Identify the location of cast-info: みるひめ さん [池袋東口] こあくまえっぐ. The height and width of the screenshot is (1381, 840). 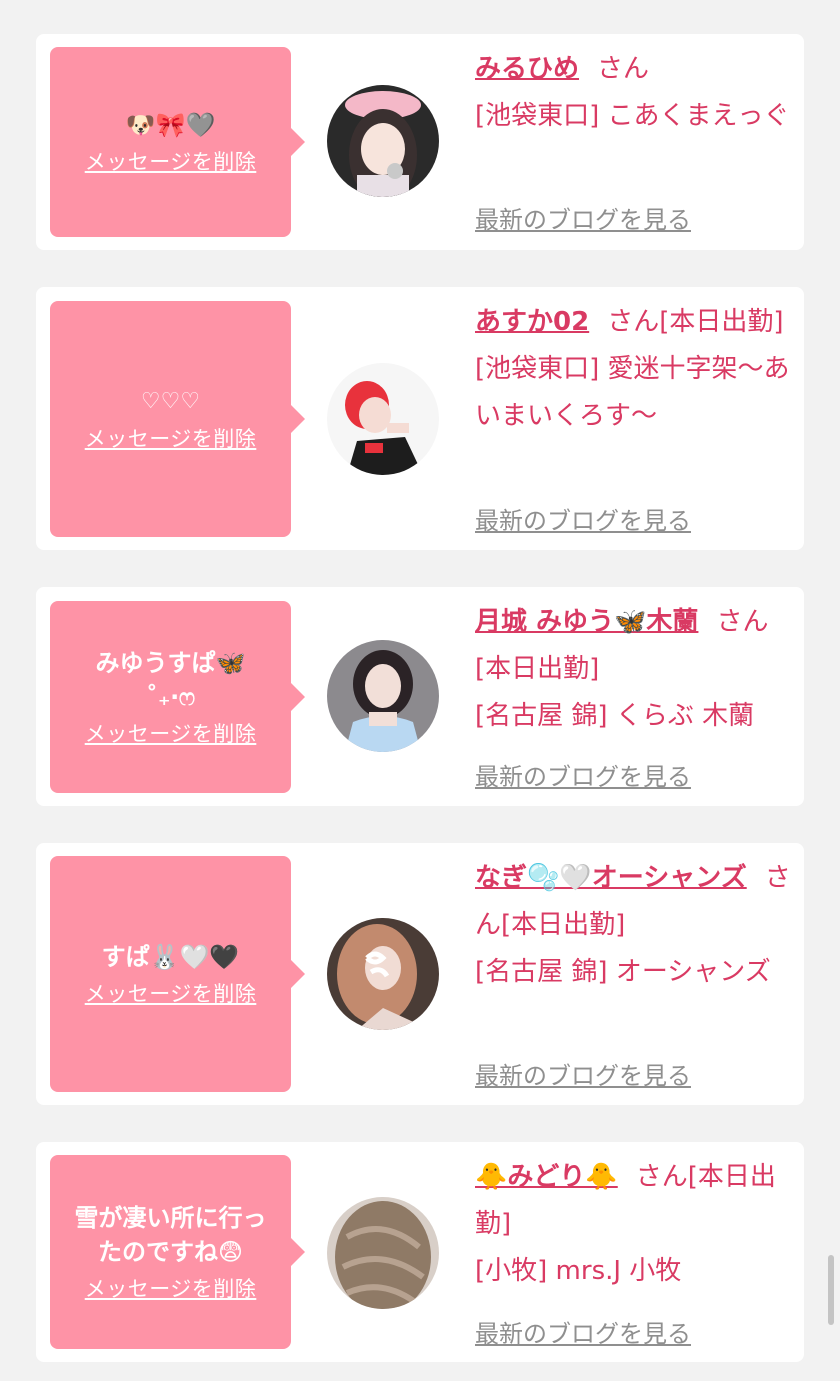
(635, 93).